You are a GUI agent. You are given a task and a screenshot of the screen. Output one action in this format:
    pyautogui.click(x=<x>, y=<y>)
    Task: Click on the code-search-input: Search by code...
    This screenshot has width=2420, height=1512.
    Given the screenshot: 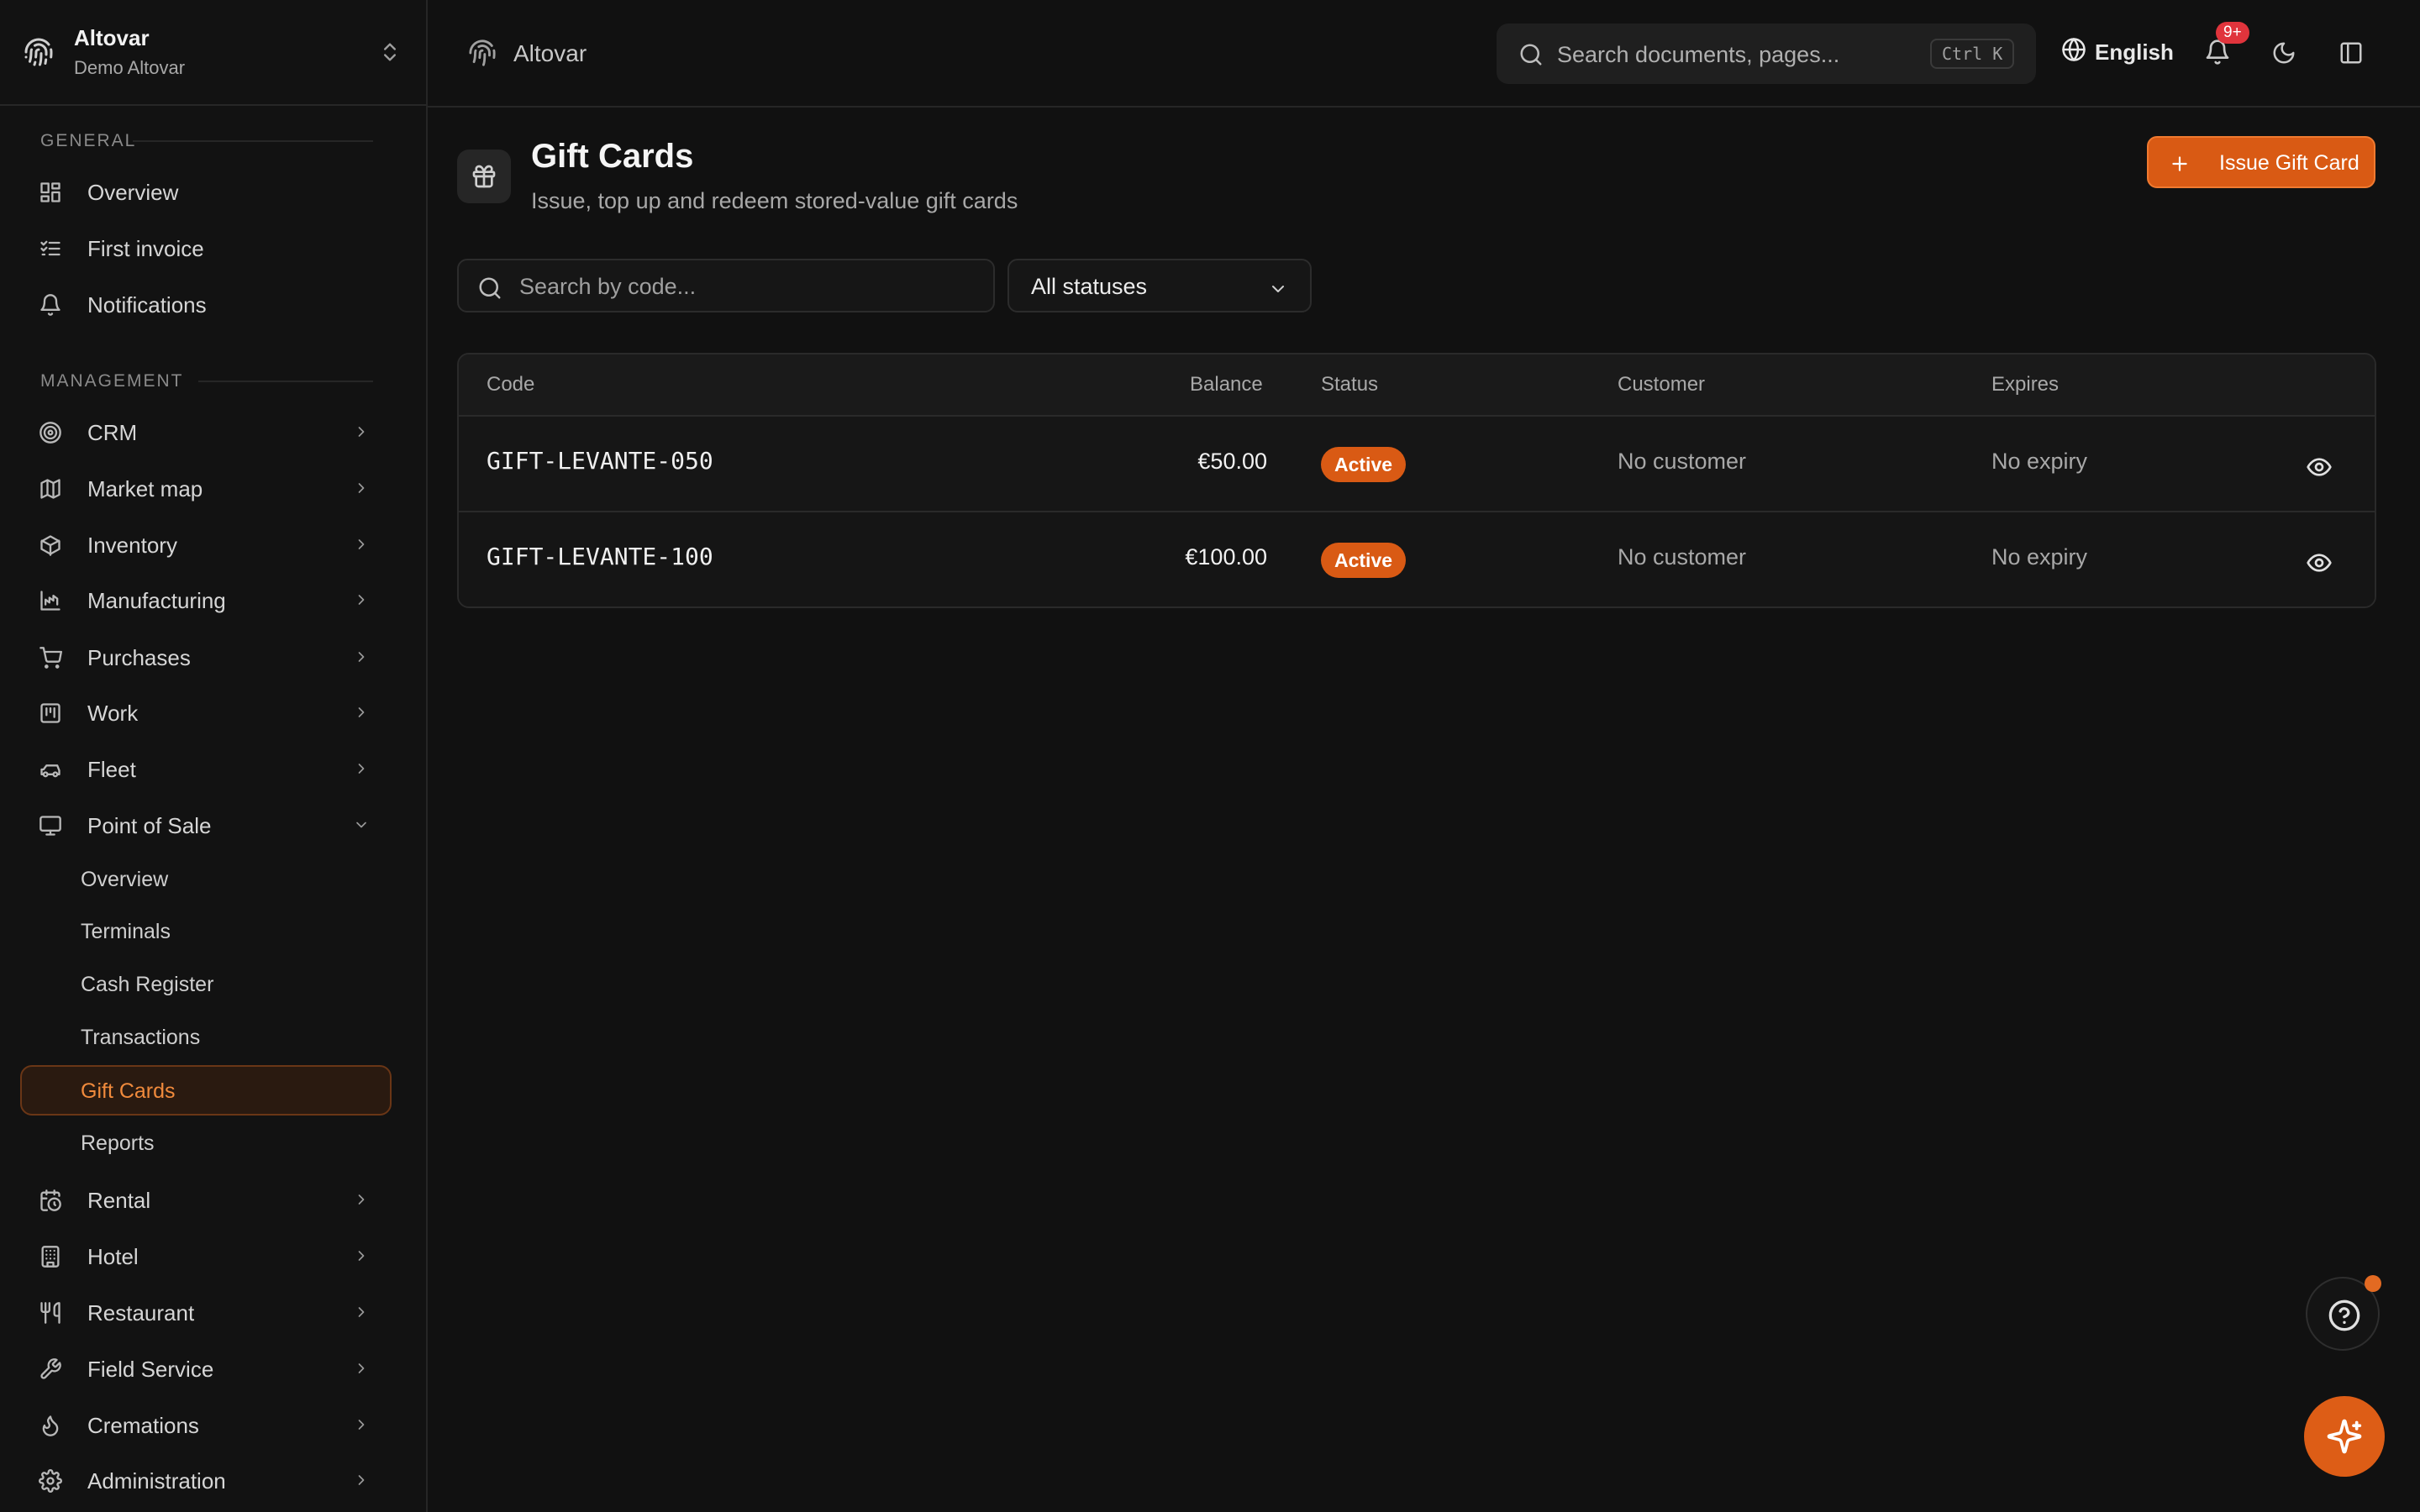 What is the action you would take?
    pyautogui.click(x=726, y=285)
    